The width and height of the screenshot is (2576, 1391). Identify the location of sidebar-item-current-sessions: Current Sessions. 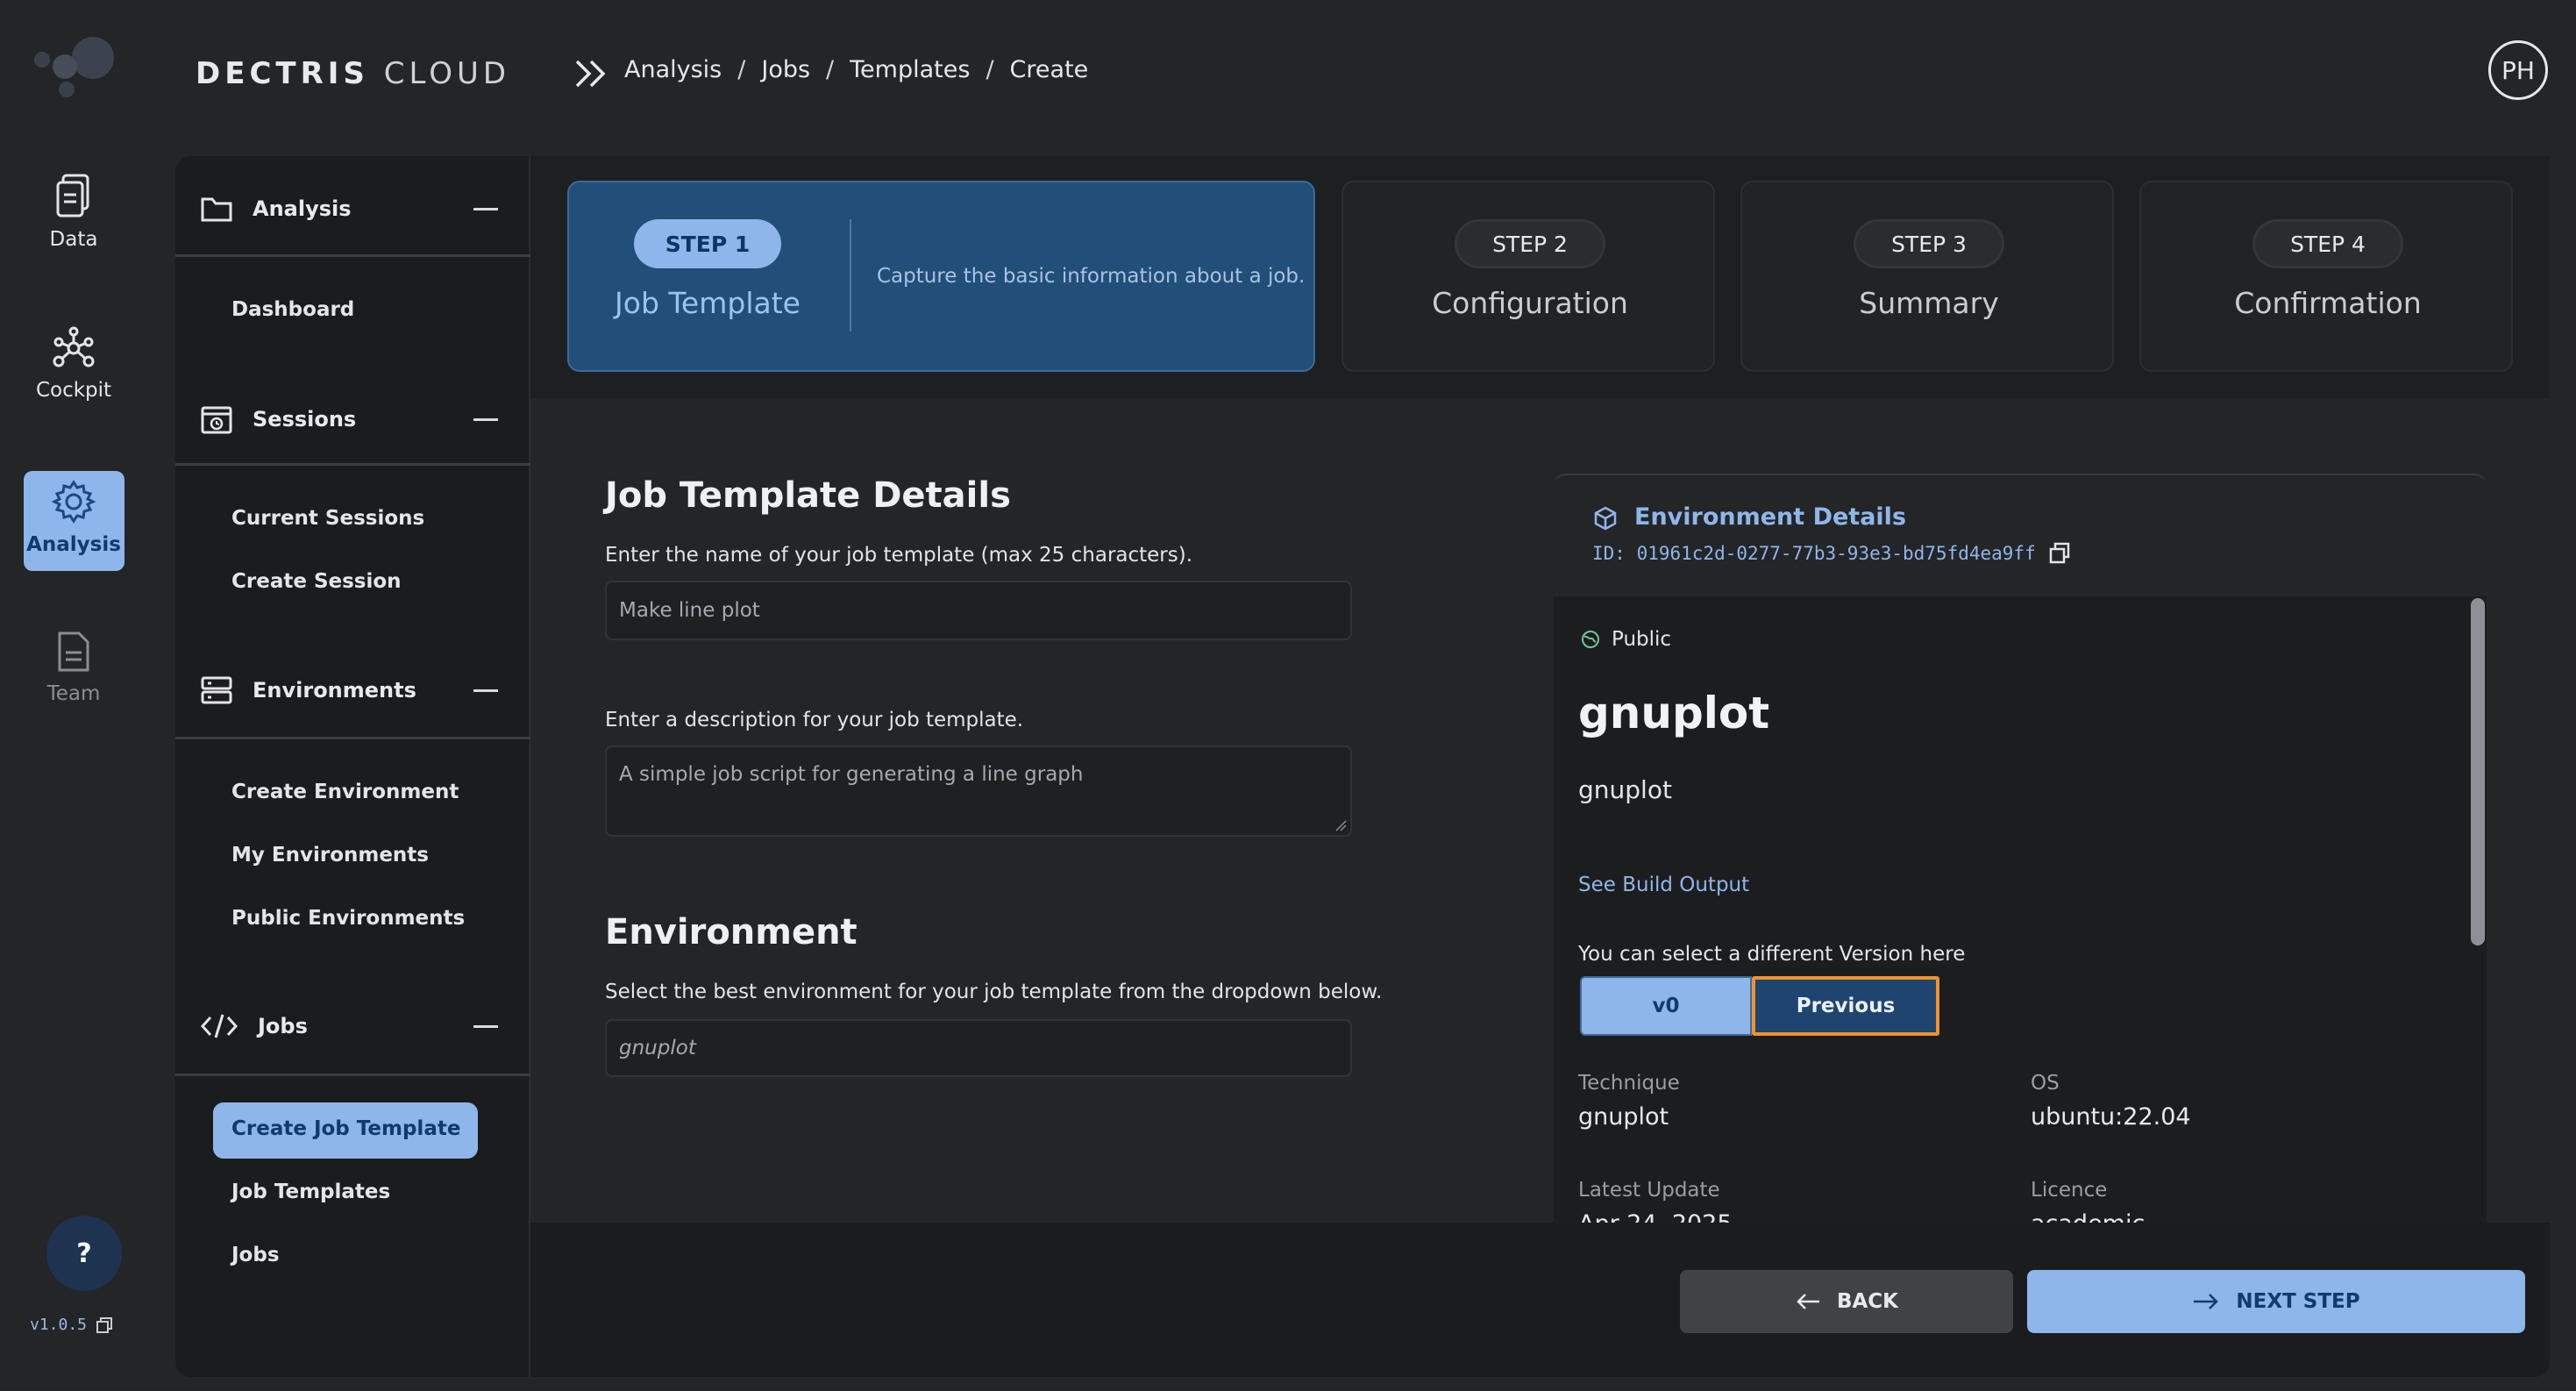
(327, 518).